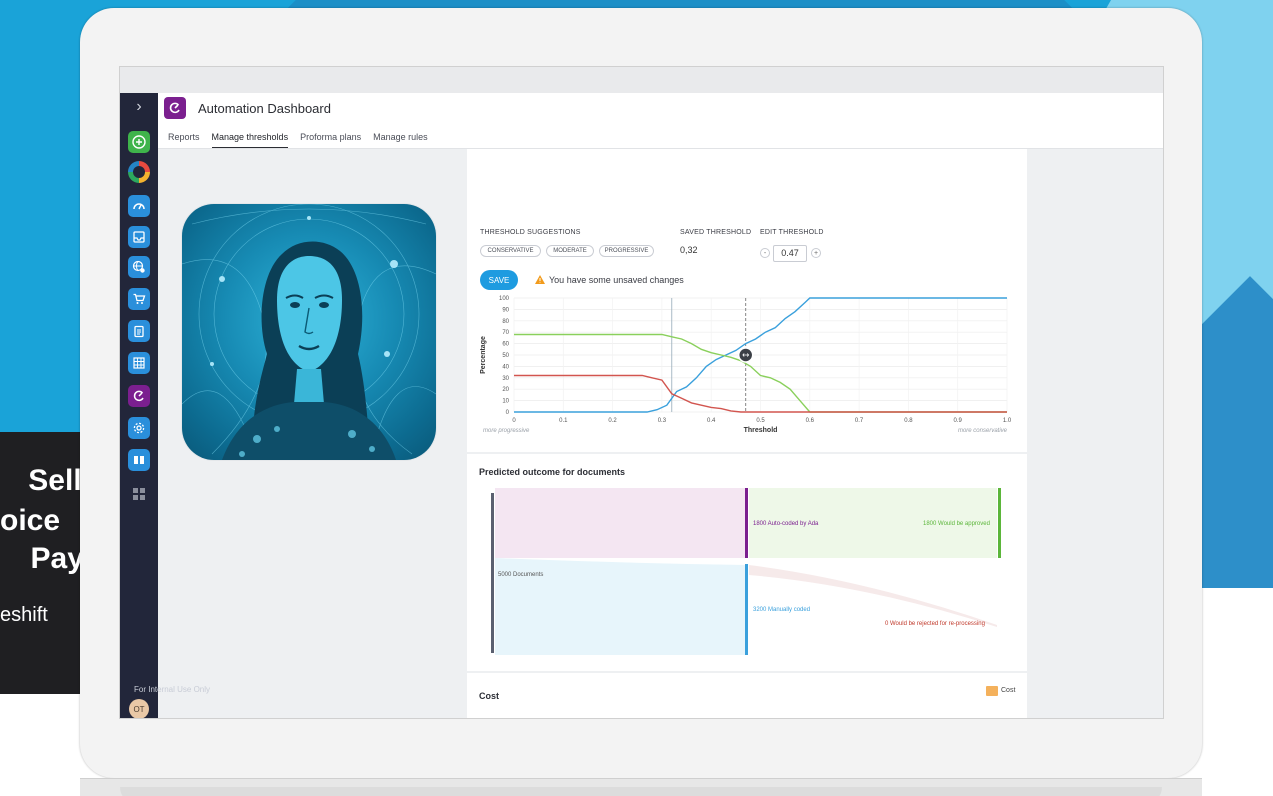 This screenshot has width=1273, height=796. Describe the element at coordinates (1007, 421) in the screenshot. I see `x-tick-label: 1.0` at that location.